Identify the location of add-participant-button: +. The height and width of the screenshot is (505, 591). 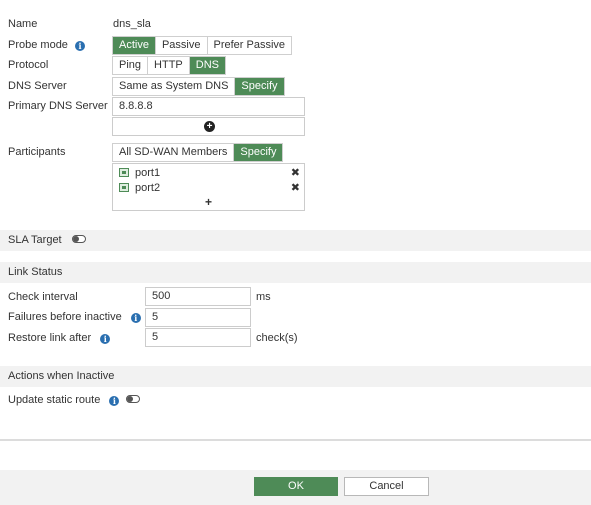
(208, 202).